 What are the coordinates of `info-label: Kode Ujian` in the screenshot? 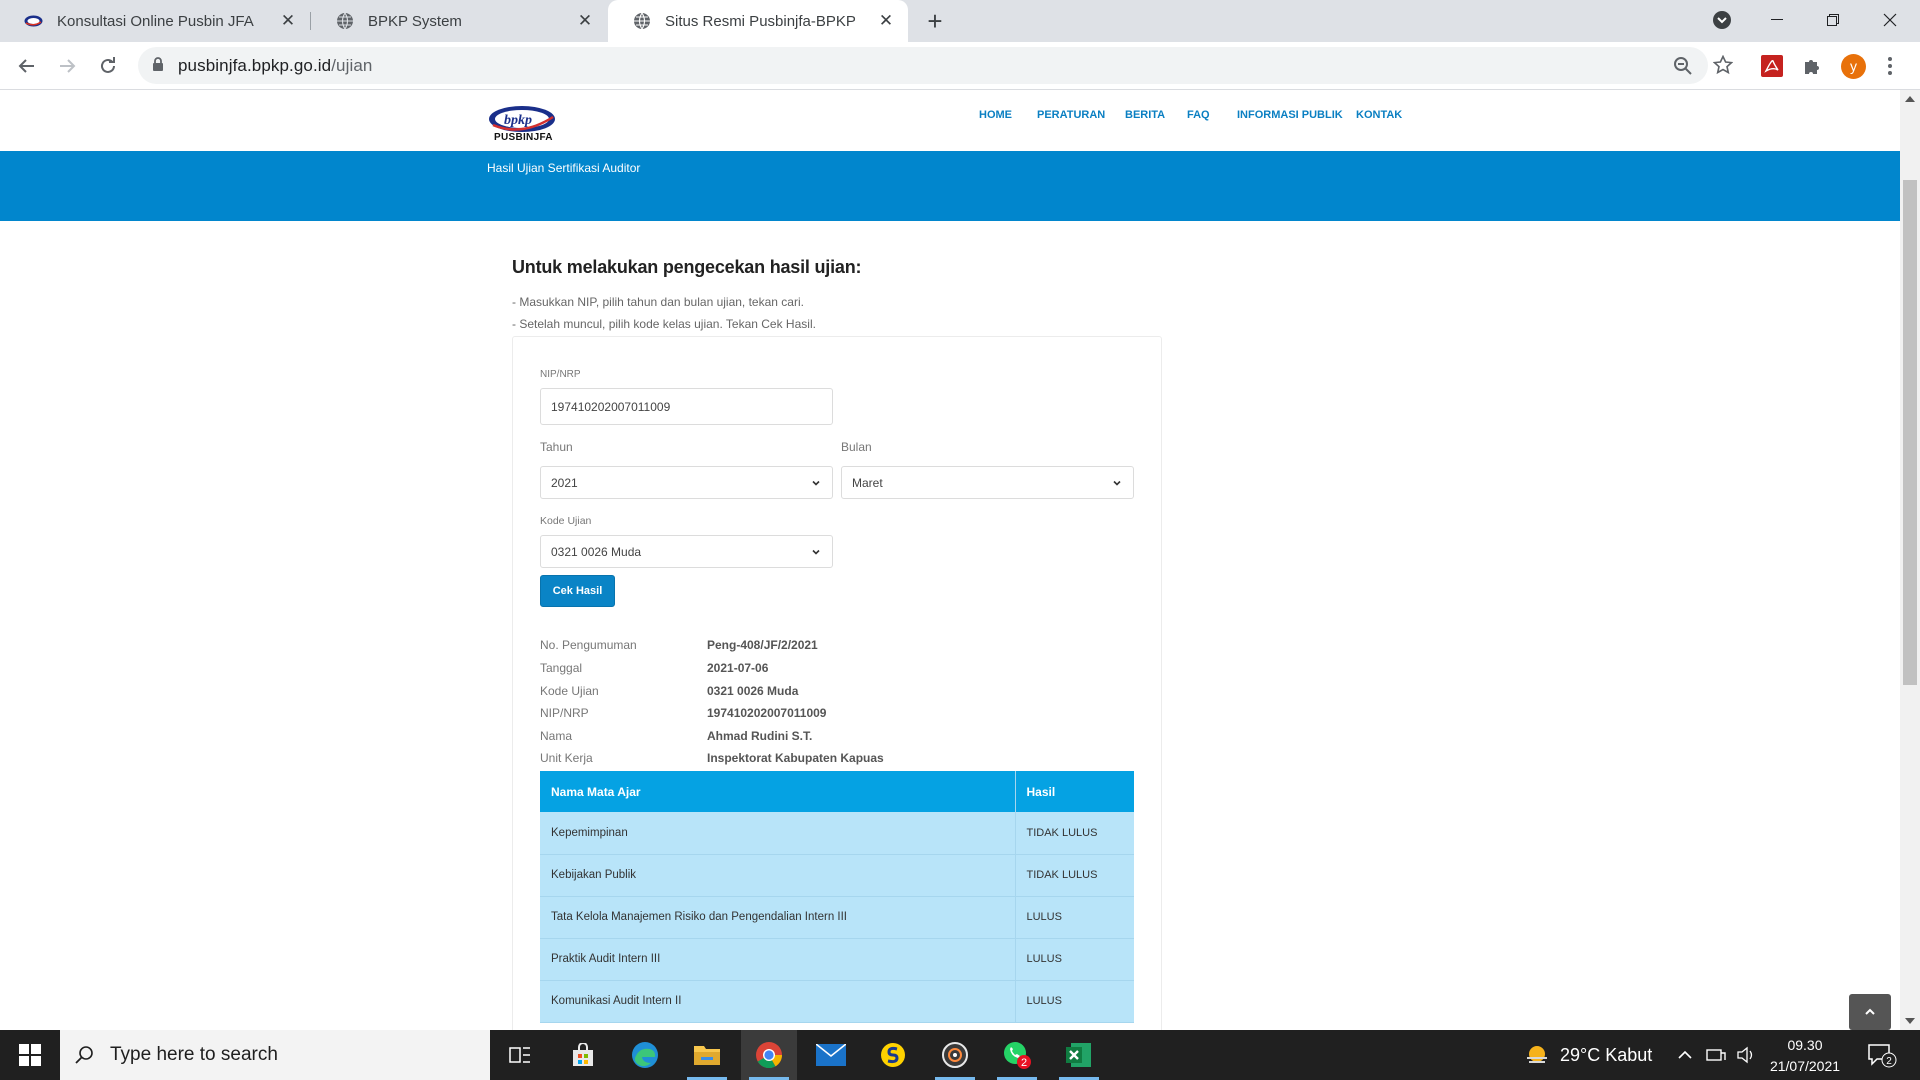 It's located at (569, 691).